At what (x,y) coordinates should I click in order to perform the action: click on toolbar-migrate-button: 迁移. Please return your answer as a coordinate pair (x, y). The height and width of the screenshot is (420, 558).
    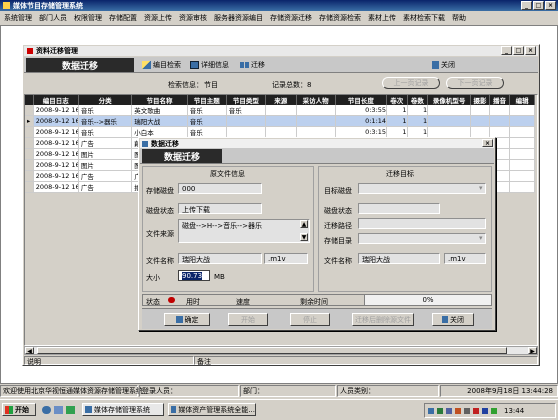
    Looking at the image, I should click on (252, 65).